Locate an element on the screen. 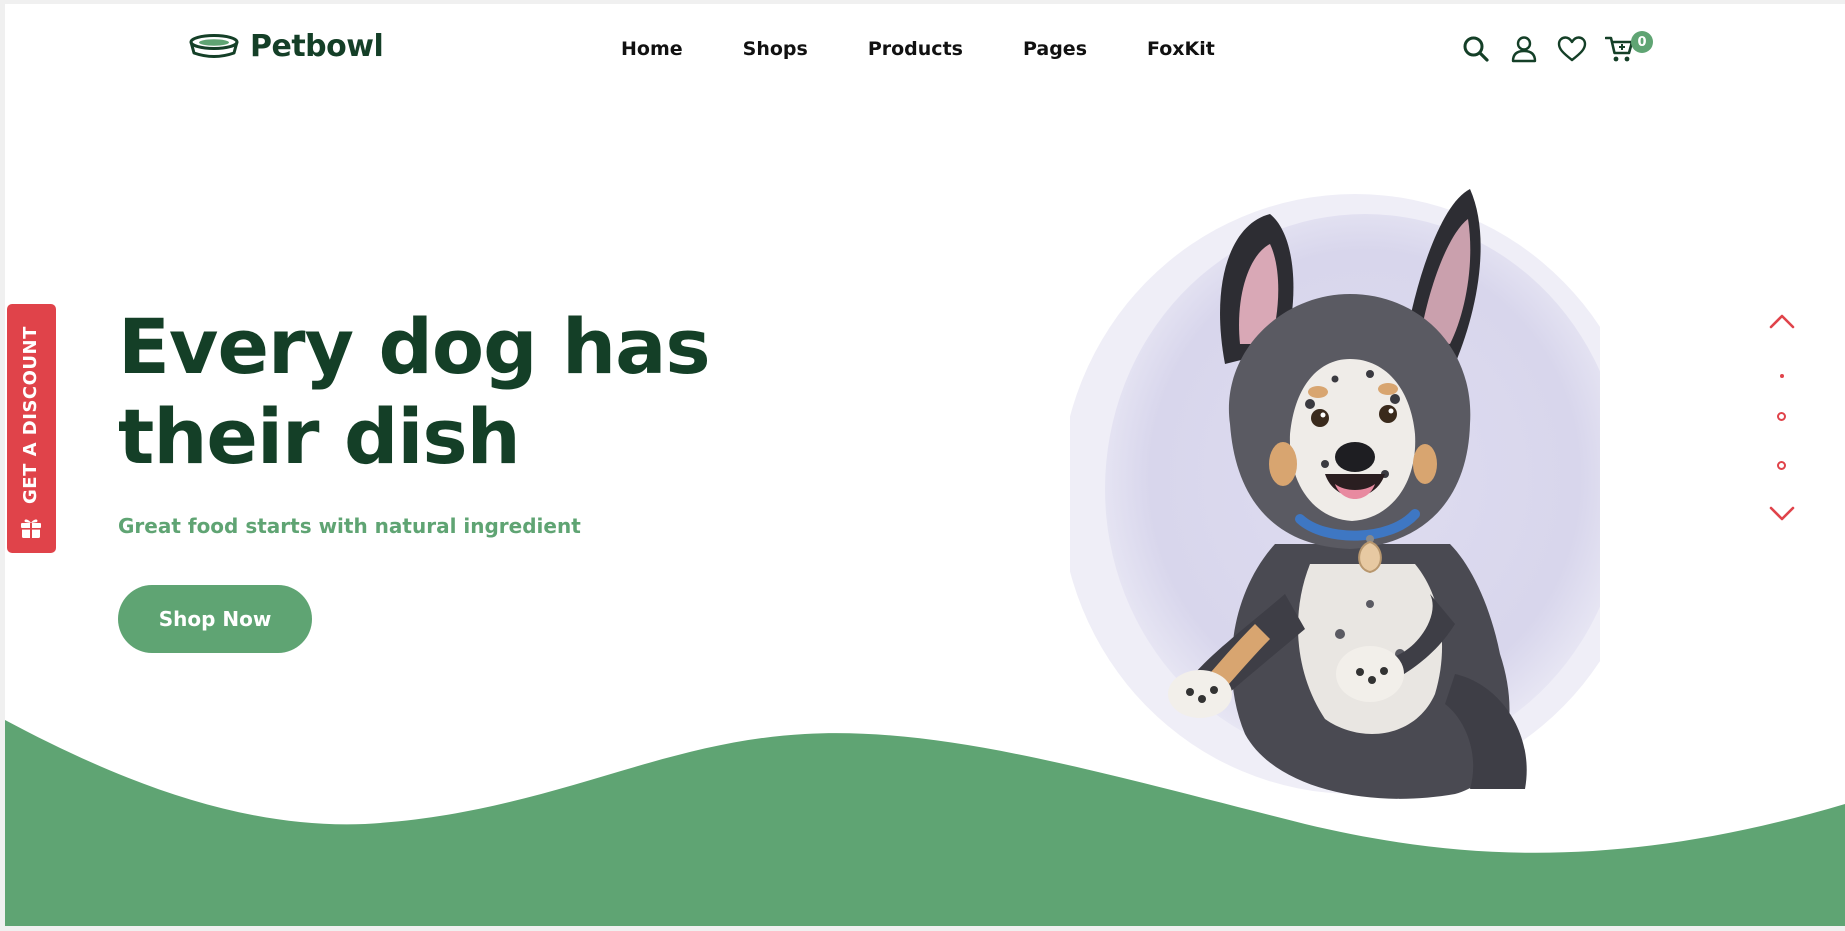 Image resolution: width=1845 pixels, height=931 pixels. heart-icon is located at coordinates (1572, 49).